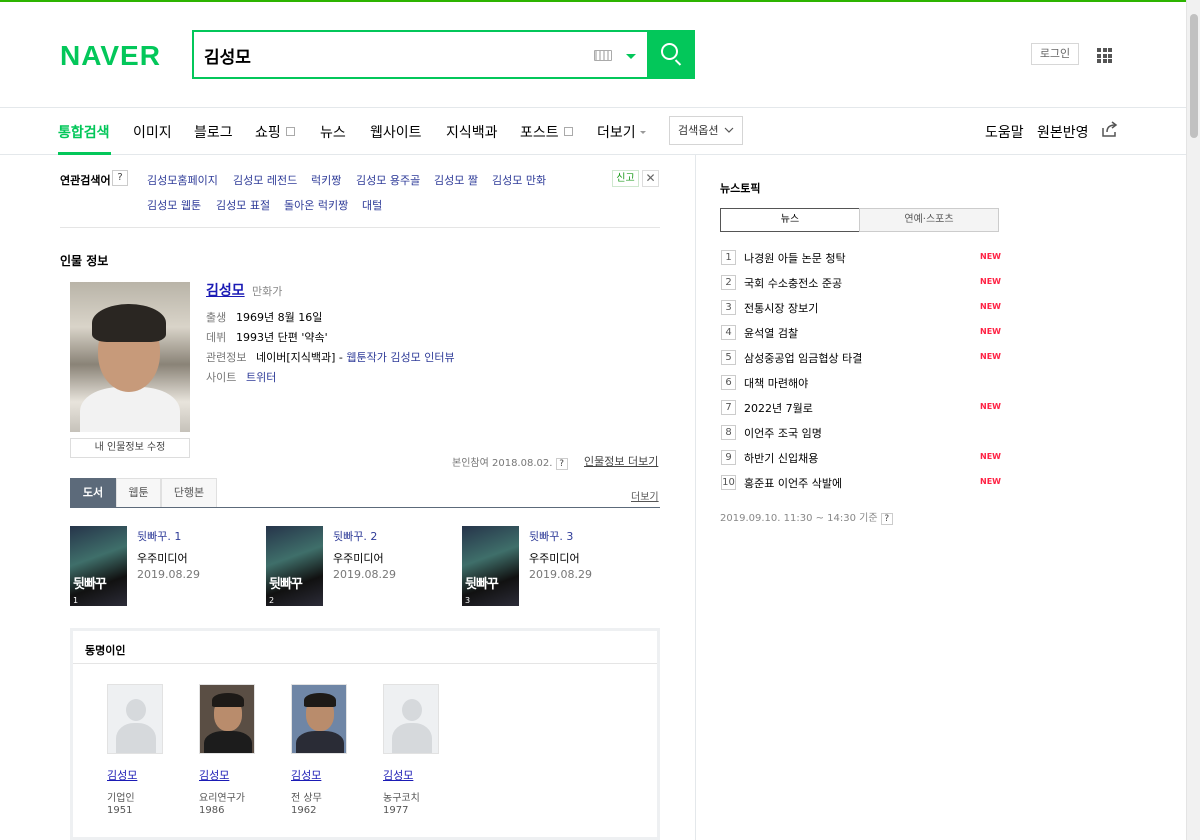  Describe the element at coordinates (110, 56) in the screenshot. I see `naver-logo: NAVER` at that location.